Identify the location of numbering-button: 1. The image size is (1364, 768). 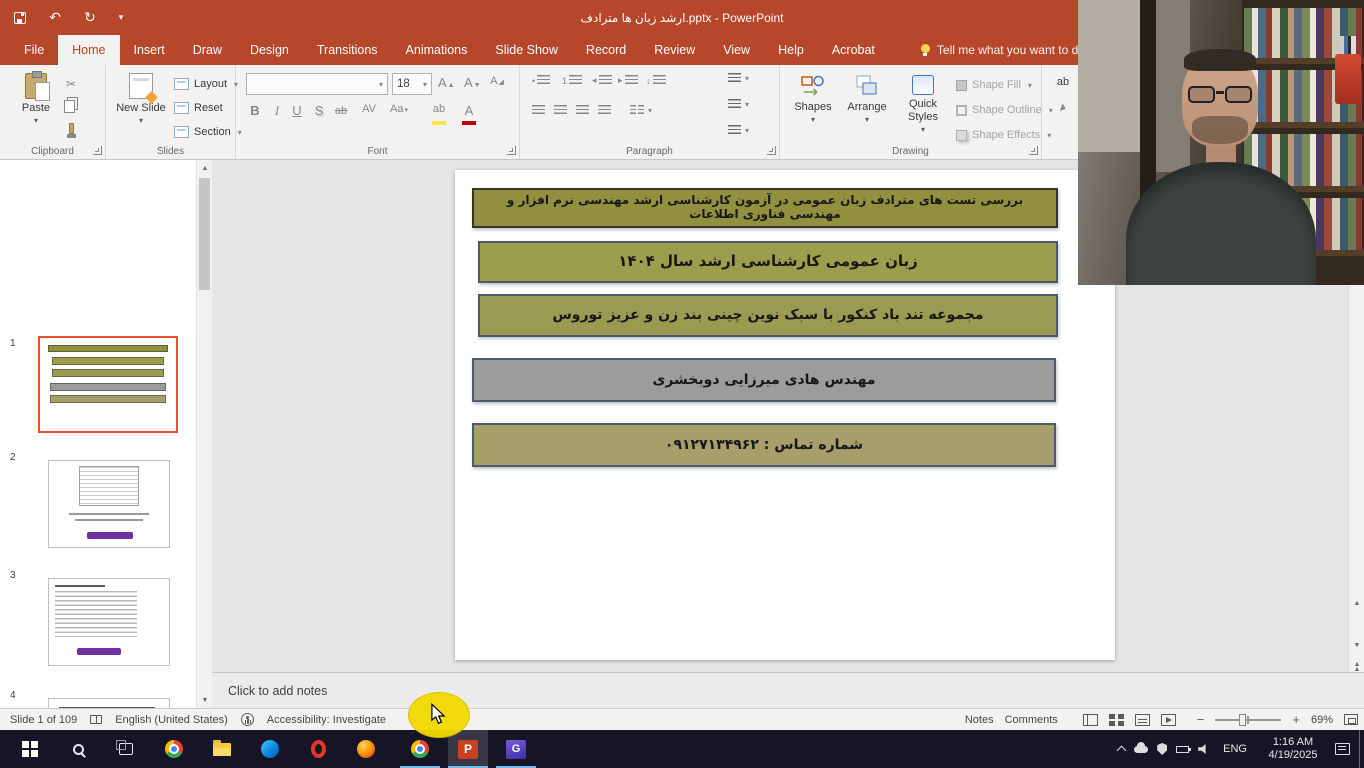
(572, 80).